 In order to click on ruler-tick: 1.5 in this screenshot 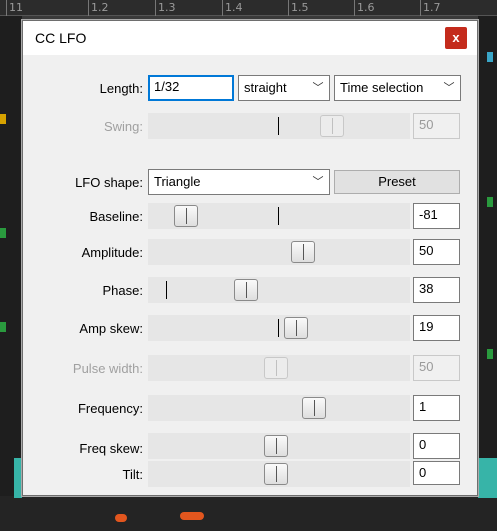, I will do `click(298, 8)`.